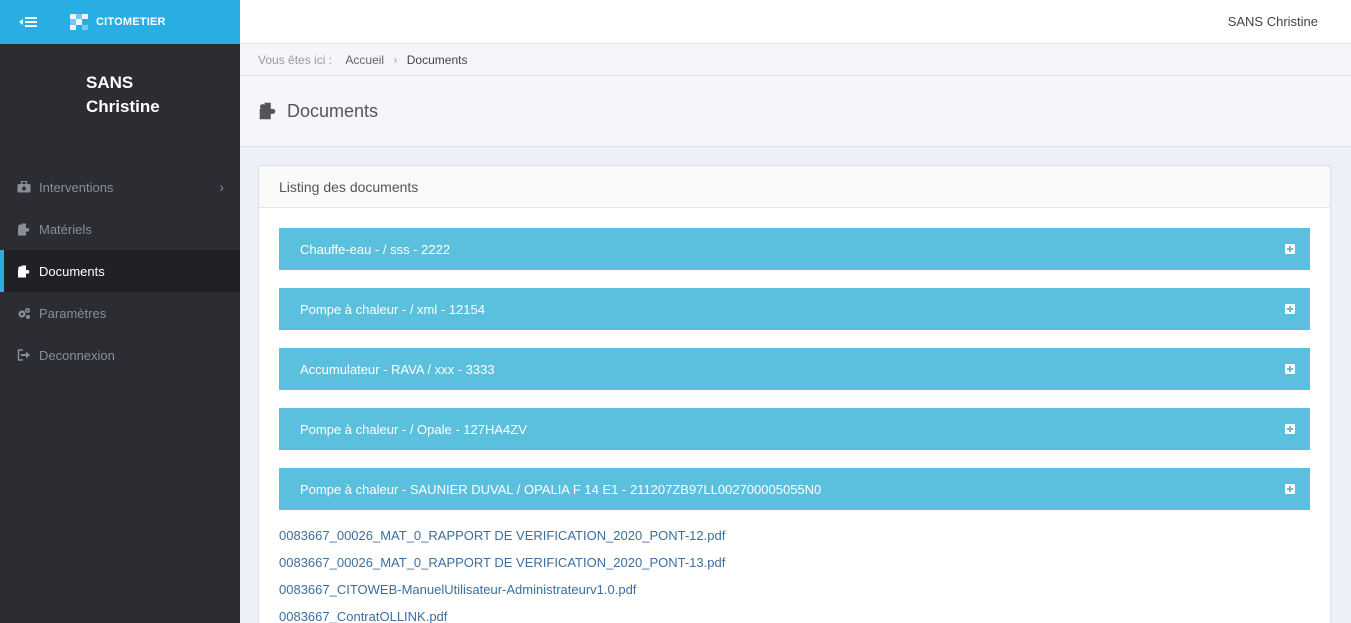 The image size is (1351, 623). I want to click on menu-toggle-button, so click(29, 22).